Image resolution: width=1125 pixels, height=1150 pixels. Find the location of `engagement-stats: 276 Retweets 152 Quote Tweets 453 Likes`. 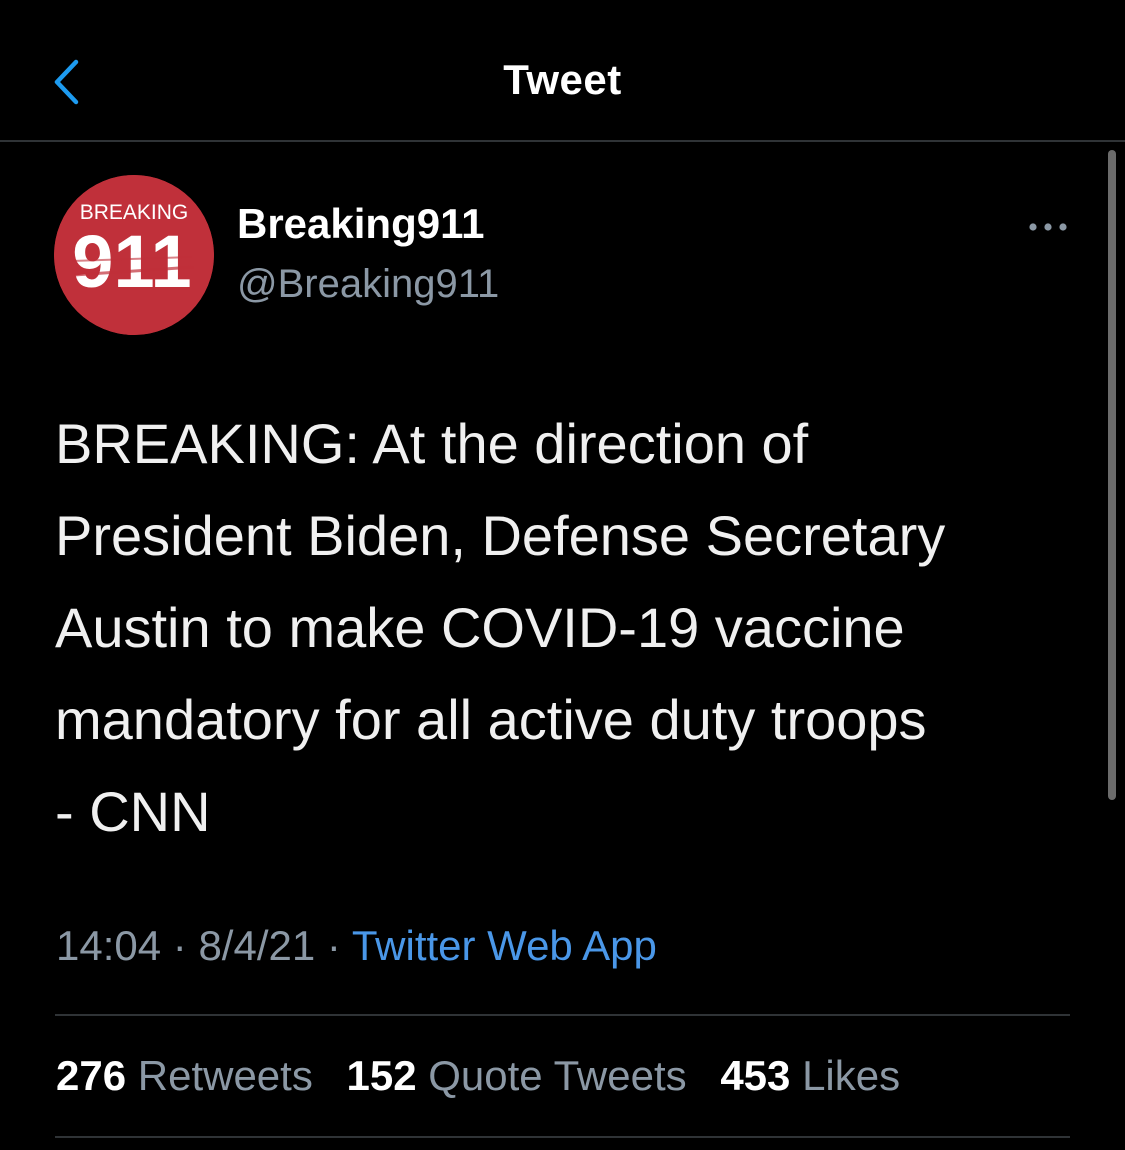

engagement-stats: 276 Retweets 152 Quote Tweets 453 Likes is located at coordinates (489, 1076).